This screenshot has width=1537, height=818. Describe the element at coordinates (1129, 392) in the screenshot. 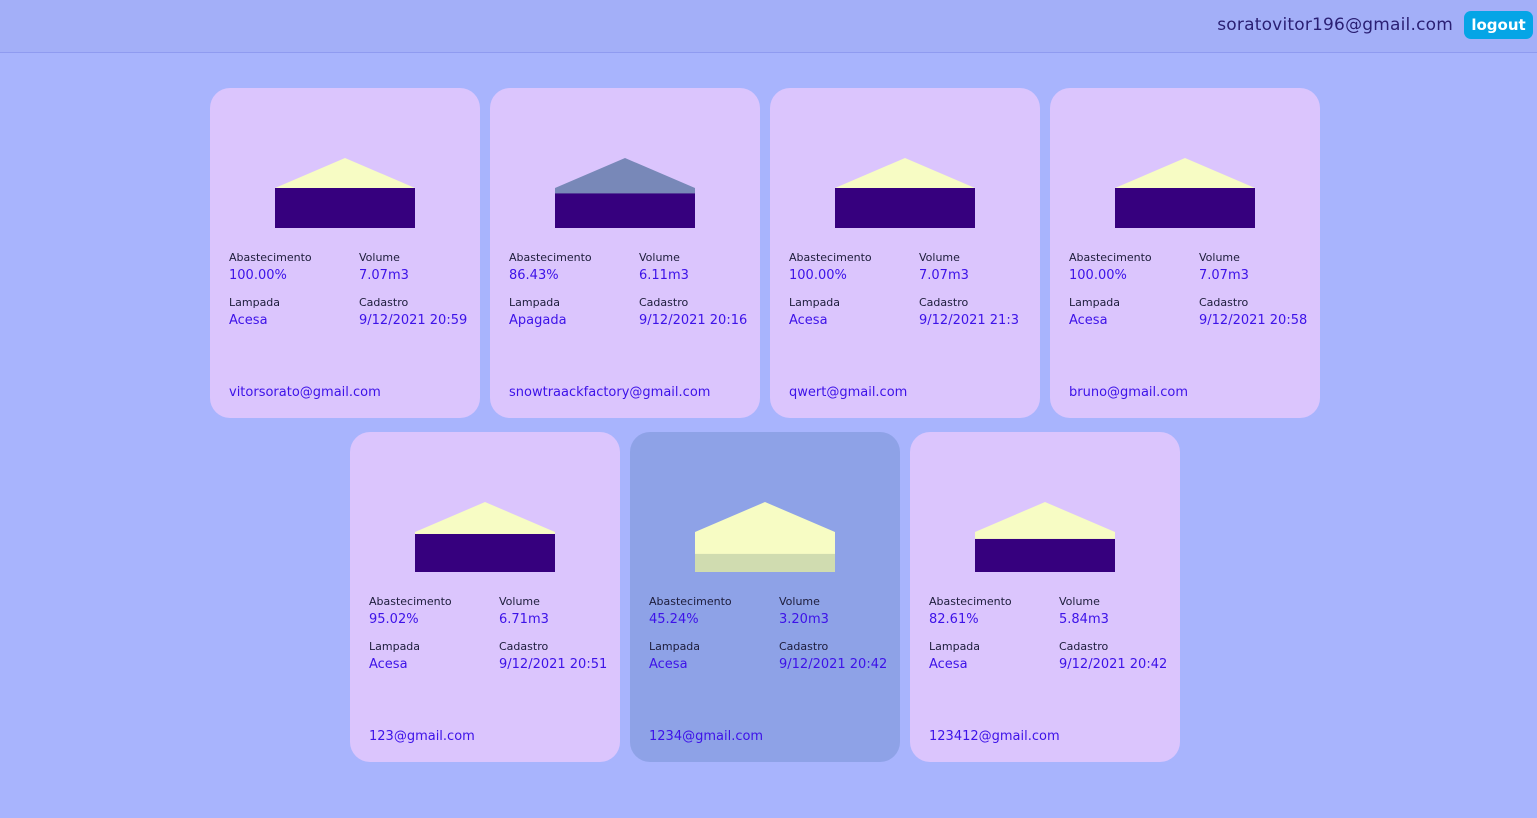

I see `owner-email: bruno@gmail.com` at that location.